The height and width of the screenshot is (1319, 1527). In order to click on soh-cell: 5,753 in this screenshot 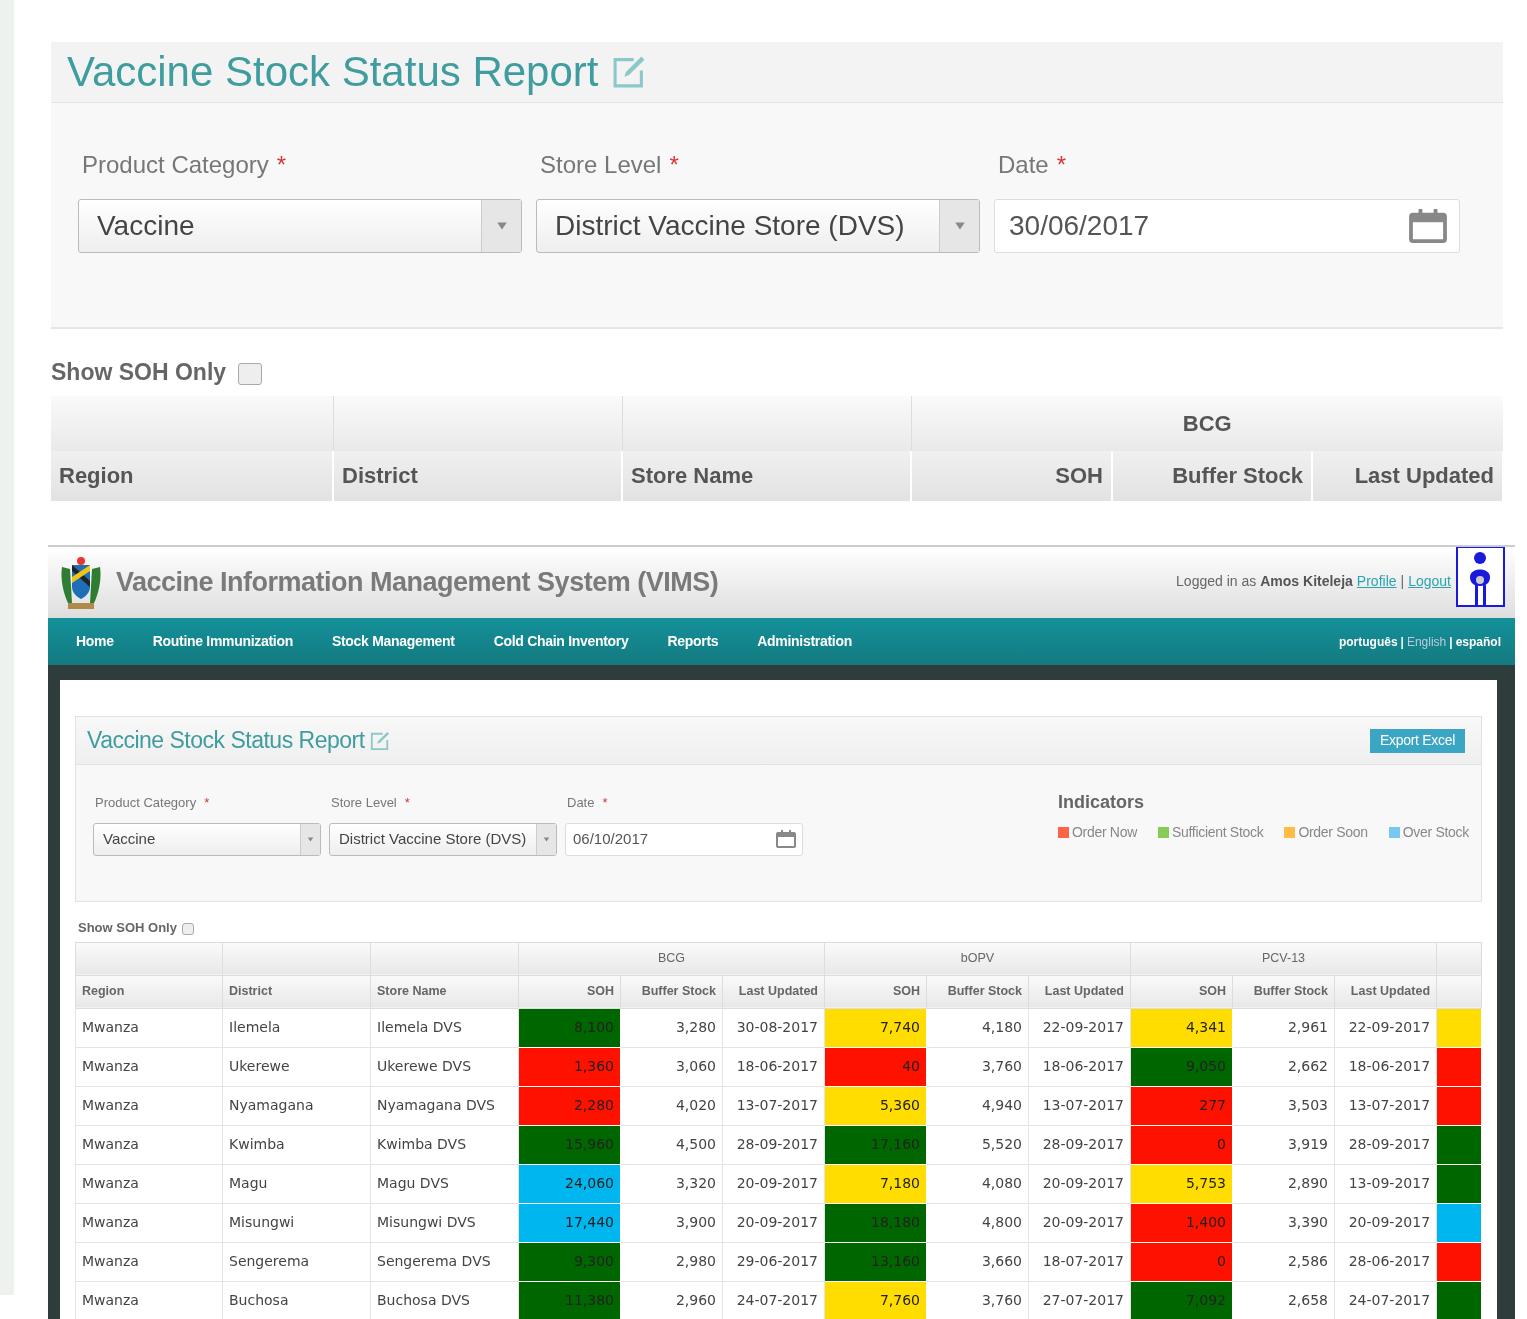, I will do `click(1181, 1183)`.